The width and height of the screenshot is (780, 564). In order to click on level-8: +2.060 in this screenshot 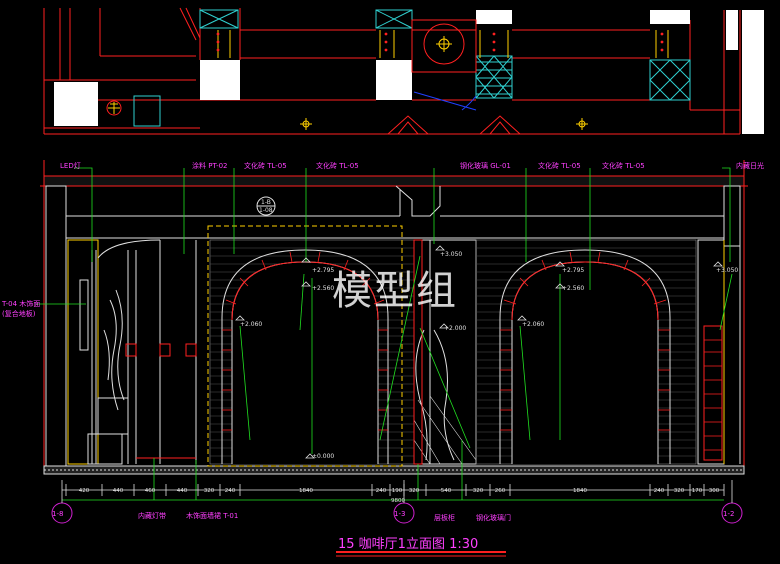, I will do `click(533, 324)`.